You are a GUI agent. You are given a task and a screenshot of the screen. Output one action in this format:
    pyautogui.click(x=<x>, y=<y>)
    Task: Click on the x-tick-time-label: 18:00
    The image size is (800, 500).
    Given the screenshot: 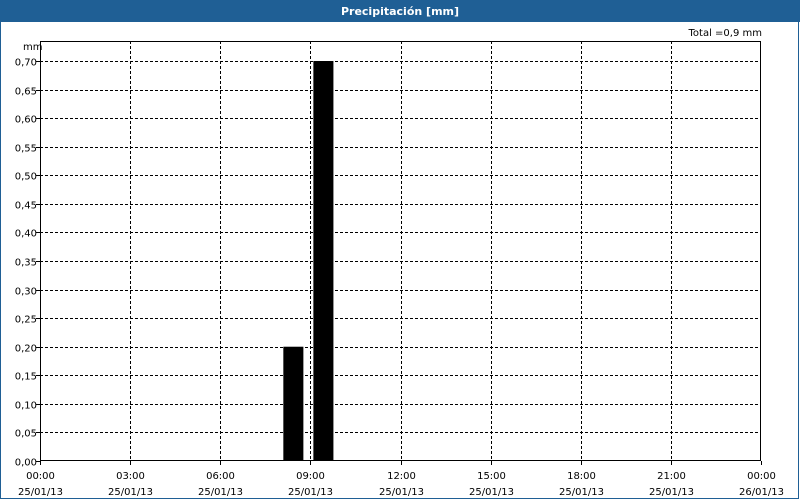 What is the action you would take?
    pyautogui.click(x=581, y=476)
    